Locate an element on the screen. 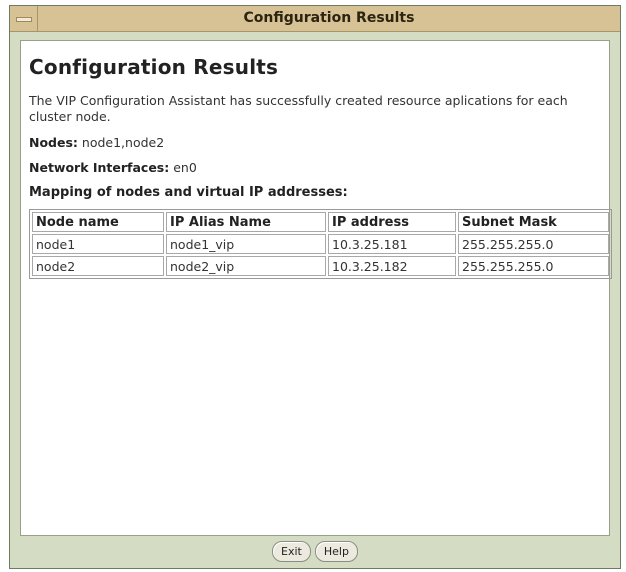  exit-button: Exit is located at coordinates (291, 551).